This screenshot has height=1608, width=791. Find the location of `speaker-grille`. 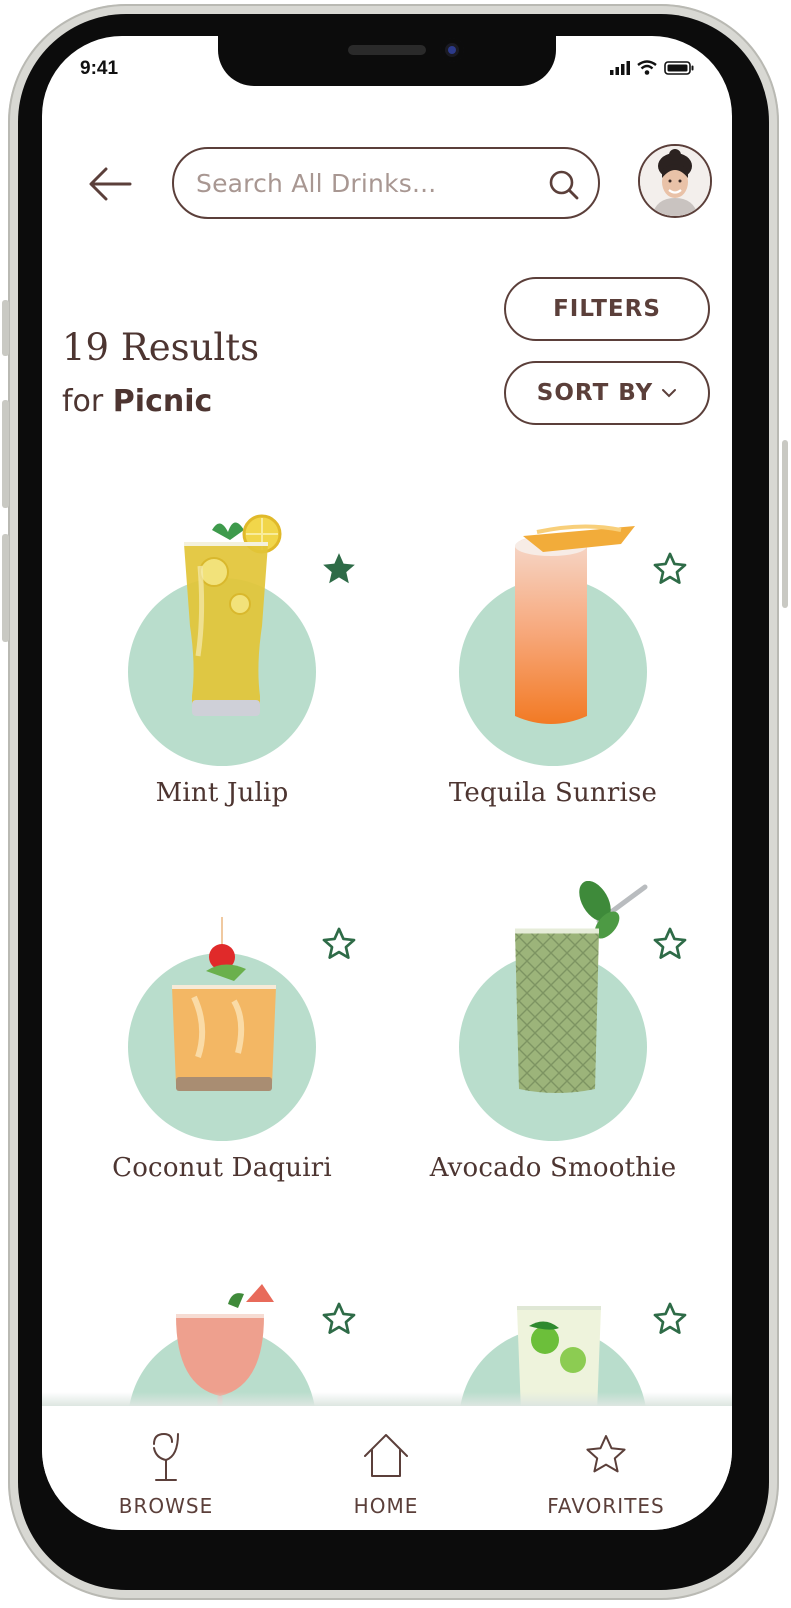

speaker-grille is located at coordinates (387, 50).